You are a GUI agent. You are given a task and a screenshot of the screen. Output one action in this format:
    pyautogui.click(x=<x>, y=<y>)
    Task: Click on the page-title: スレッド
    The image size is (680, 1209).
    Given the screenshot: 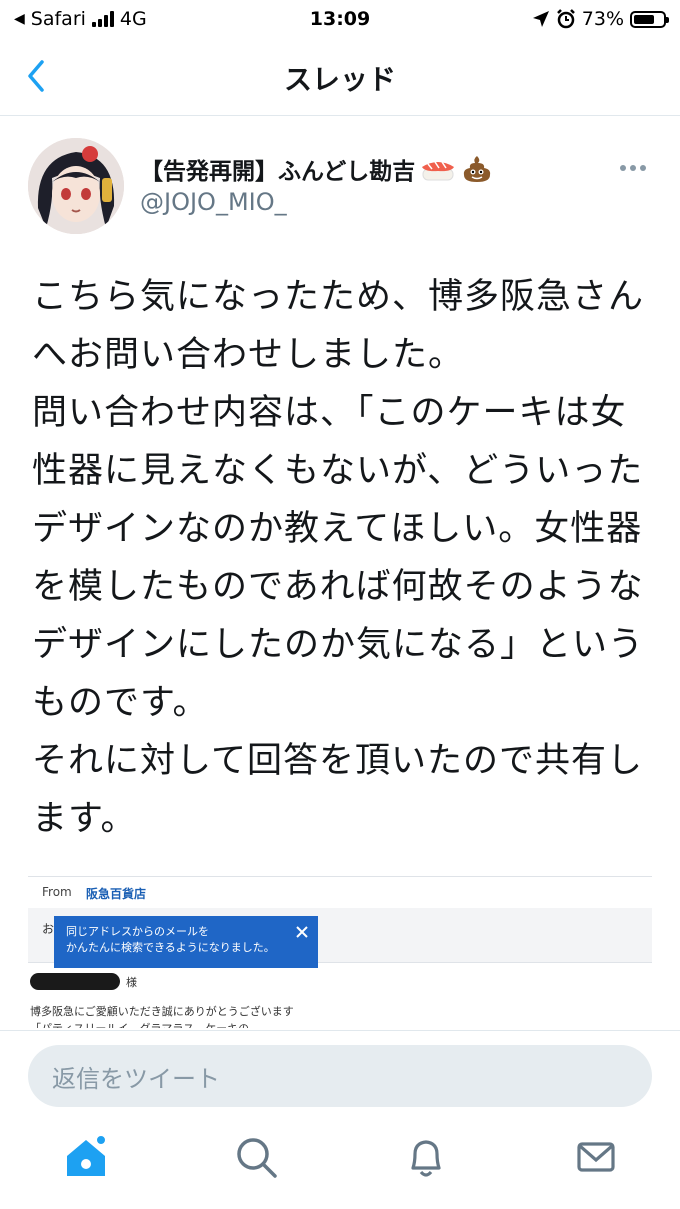 What is the action you would take?
    pyautogui.click(x=339, y=79)
    